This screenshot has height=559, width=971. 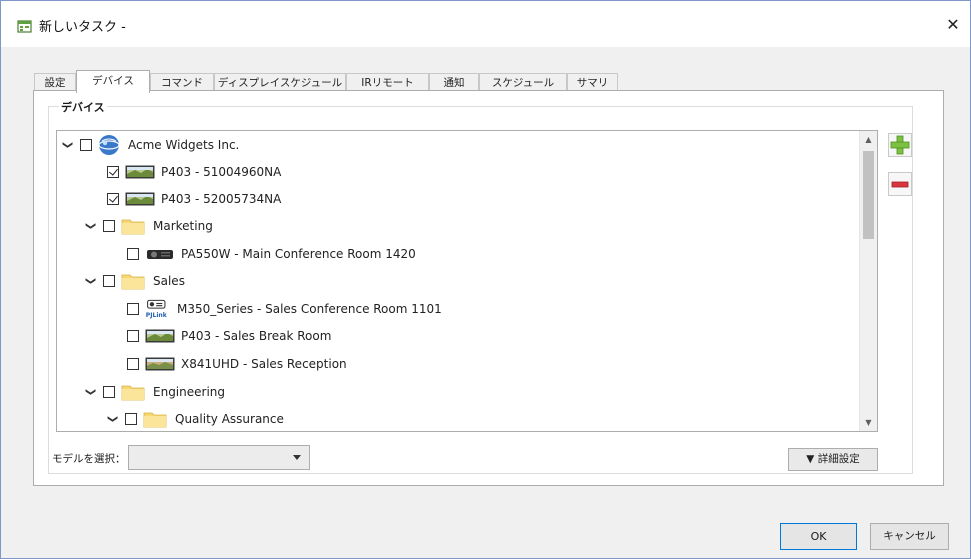 I want to click on model-select-label: モデルを選択：, so click(x=89, y=459).